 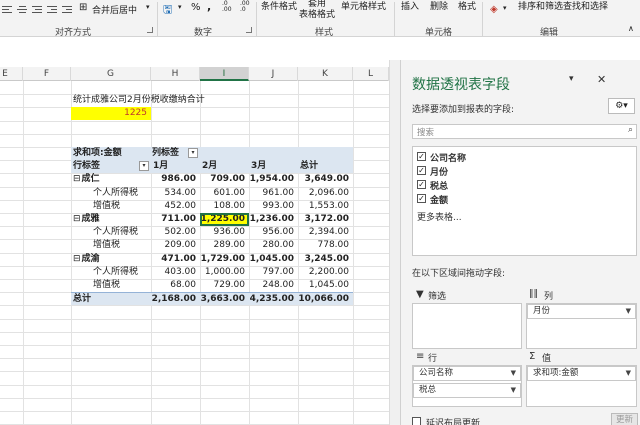 What do you see at coordinates (273, 232) in the screenshot?
I see `pivot-value-cell: 956.00` at bounding box center [273, 232].